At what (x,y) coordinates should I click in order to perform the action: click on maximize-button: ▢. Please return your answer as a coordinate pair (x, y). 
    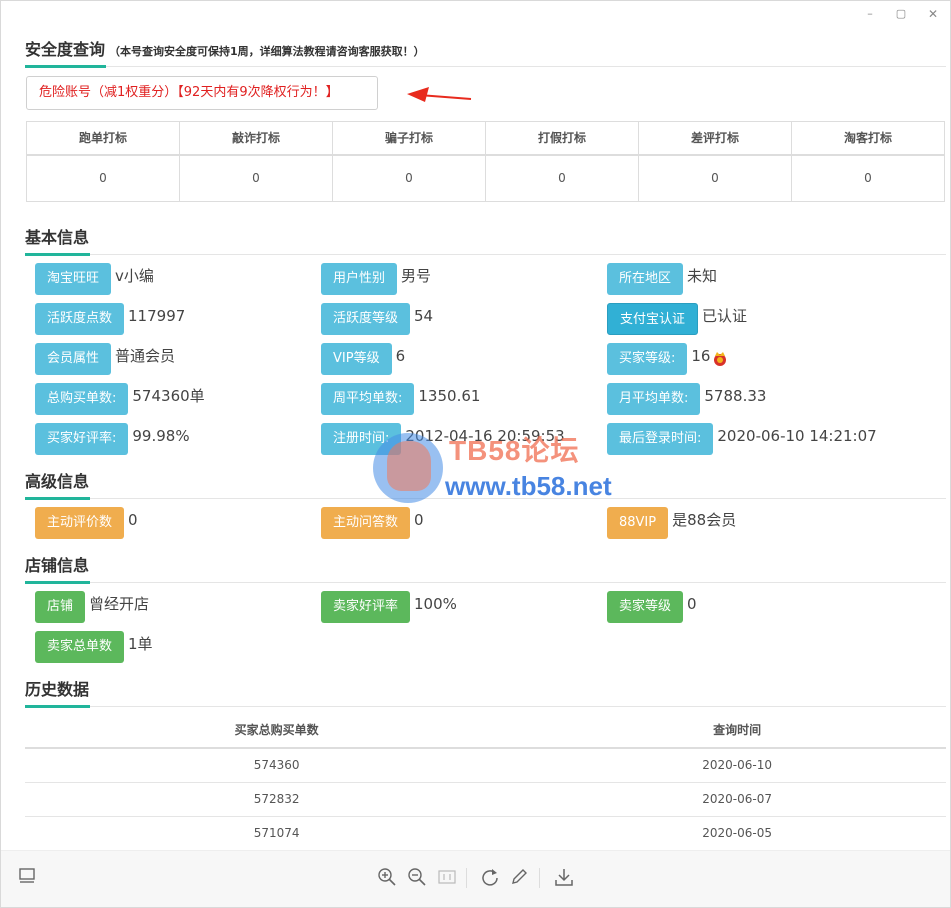
    Looking at the image, I should click on (901, 14).